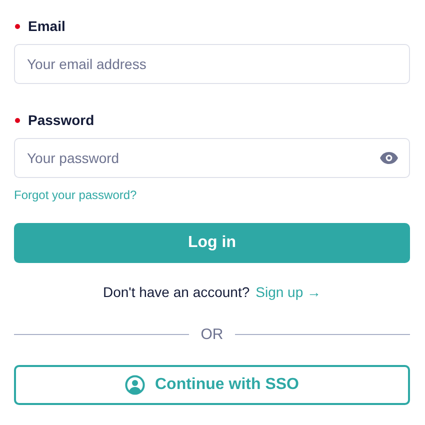 The width and height of the screenshot is (425, 425). Describe the element at coordinates (212, 243) in the screenshot. I see `login-button: Log in` at that location.